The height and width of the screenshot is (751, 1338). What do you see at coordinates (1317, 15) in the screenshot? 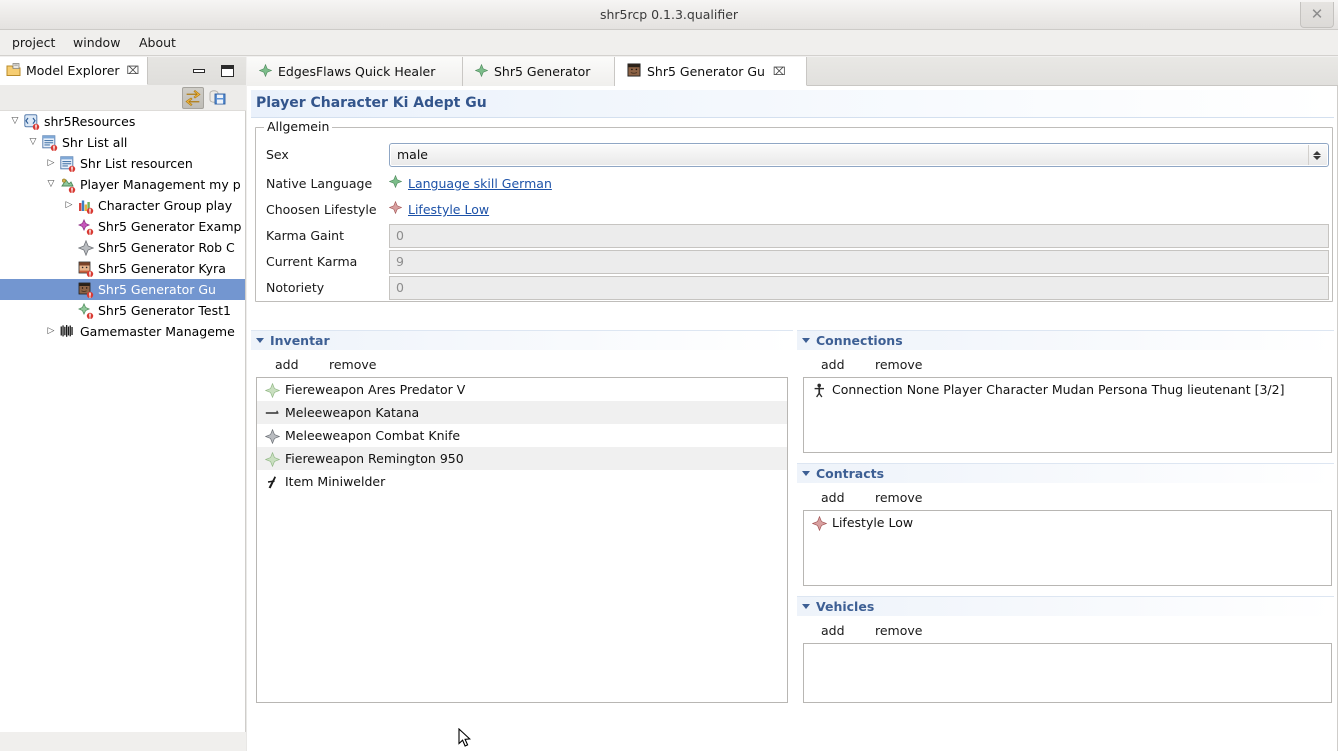
I see `window-close-button: ✕` at bounding box center [1317, 15].